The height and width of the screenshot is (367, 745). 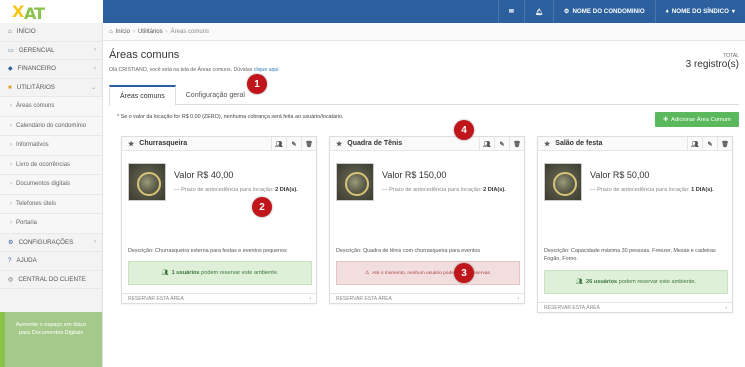 I want to click on help-link: clique aqui, so click(x=266, y=70).